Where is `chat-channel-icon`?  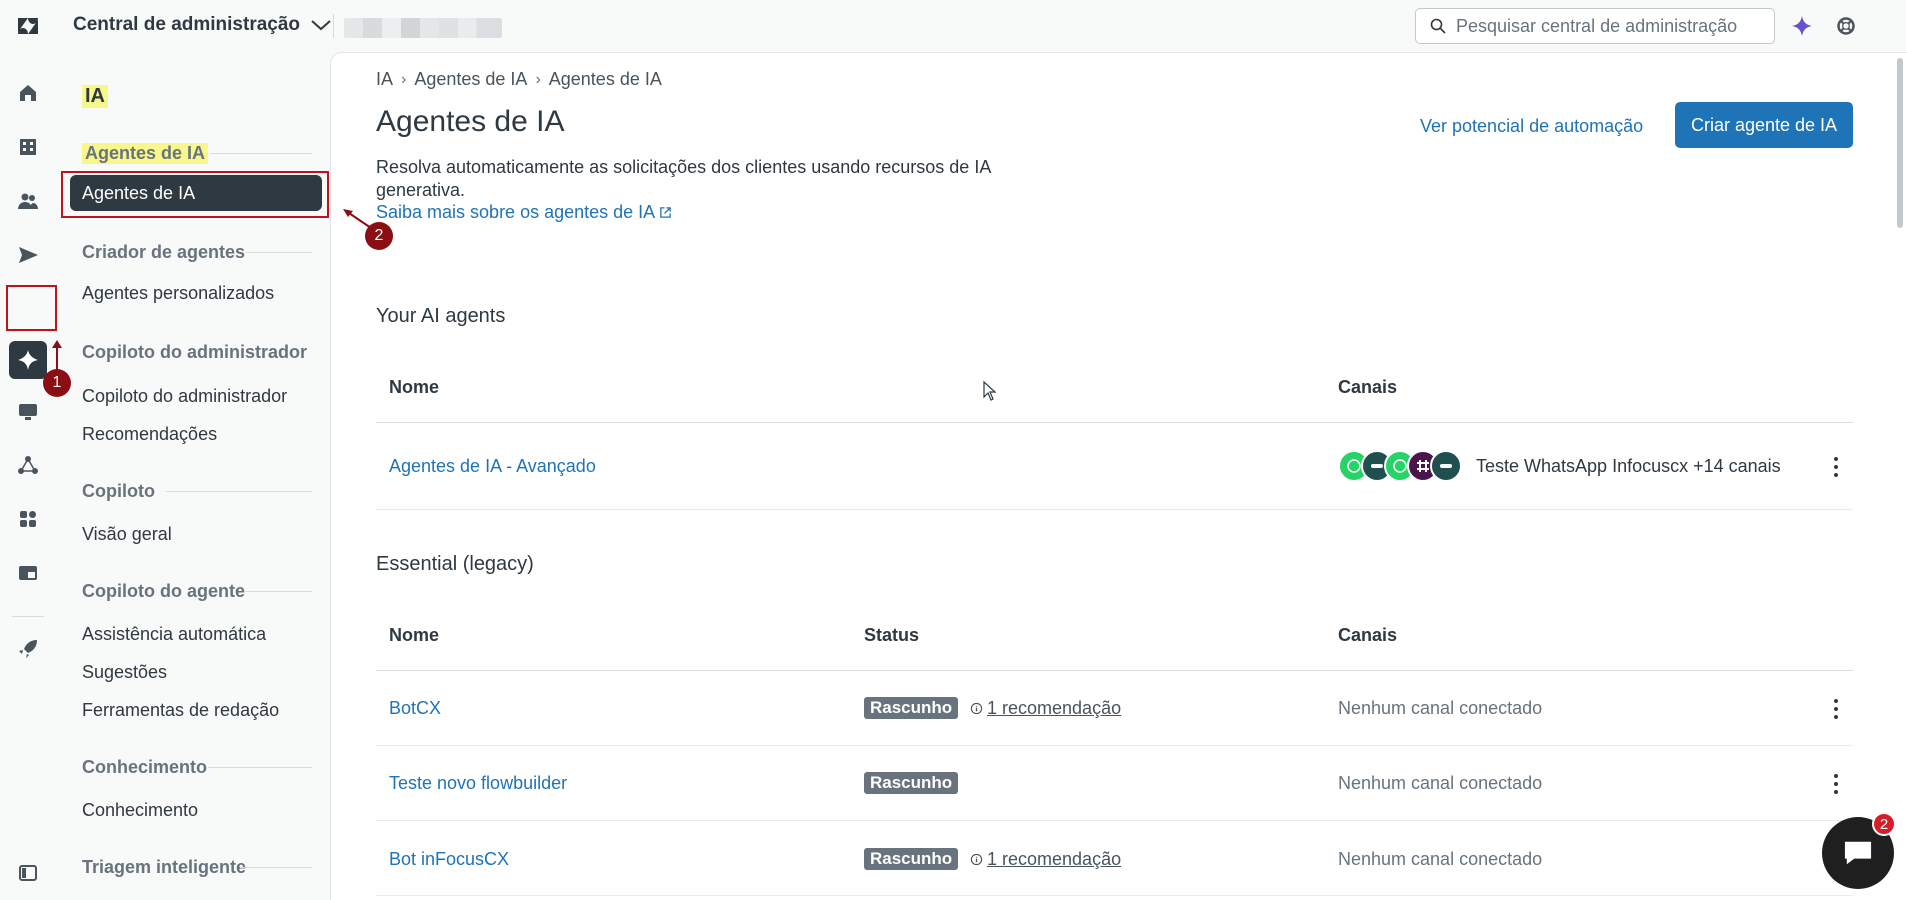
chat-channel-icon is located at coordinates (1446, 466).